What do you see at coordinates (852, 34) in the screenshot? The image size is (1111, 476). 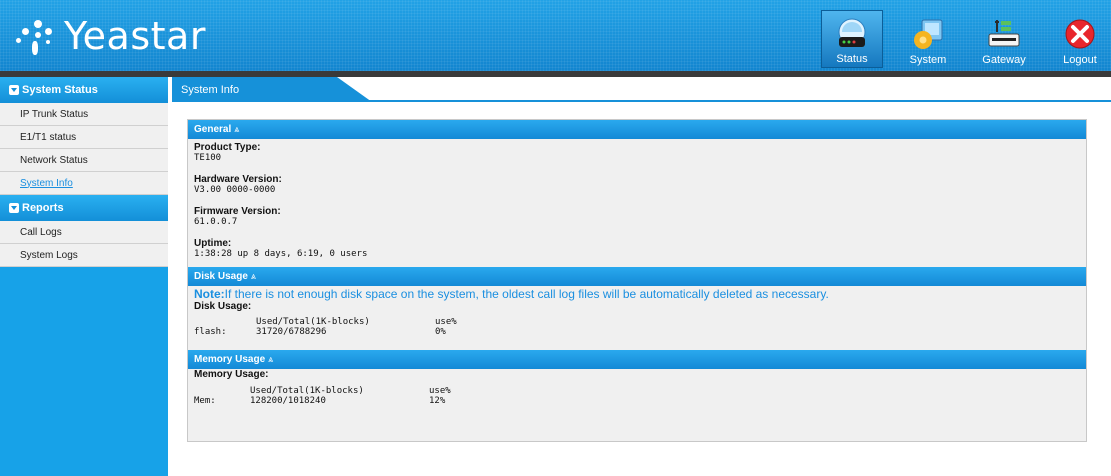 I see `status-icon` at bounding box center [852, 34].